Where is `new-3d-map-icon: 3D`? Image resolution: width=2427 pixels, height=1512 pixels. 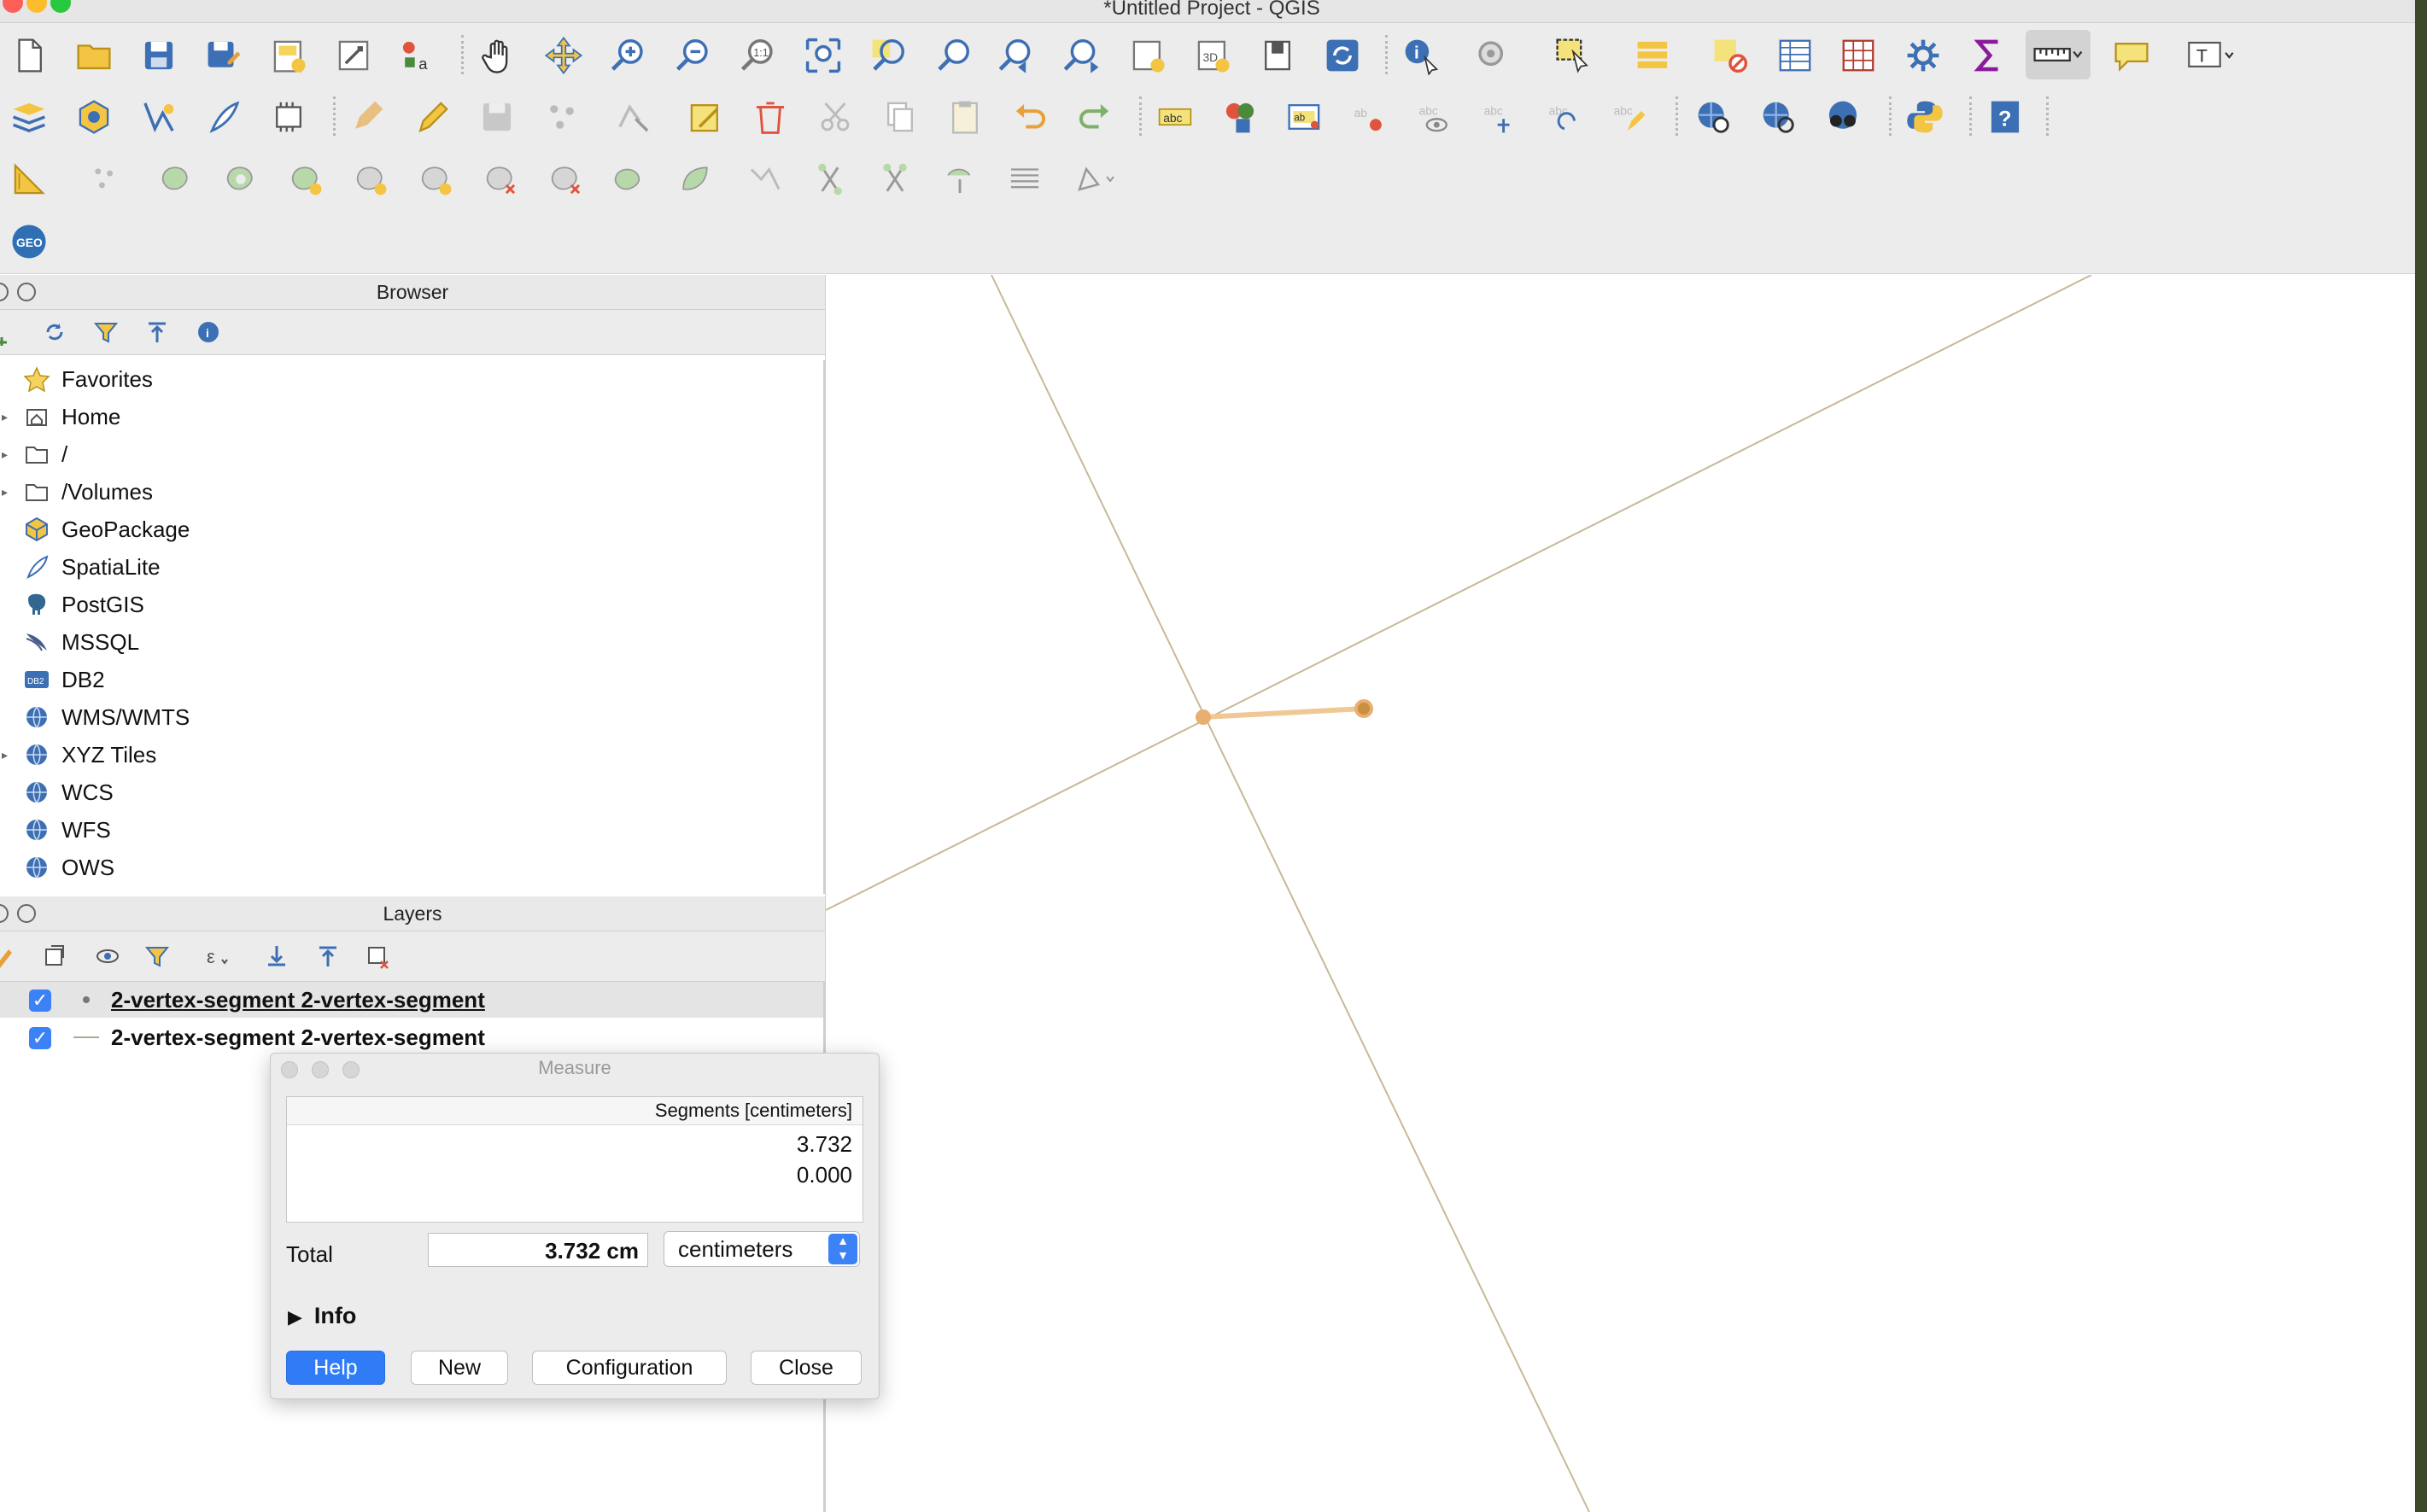
new-3d-map-icon: 3D is located at coordinates (1212, 55).